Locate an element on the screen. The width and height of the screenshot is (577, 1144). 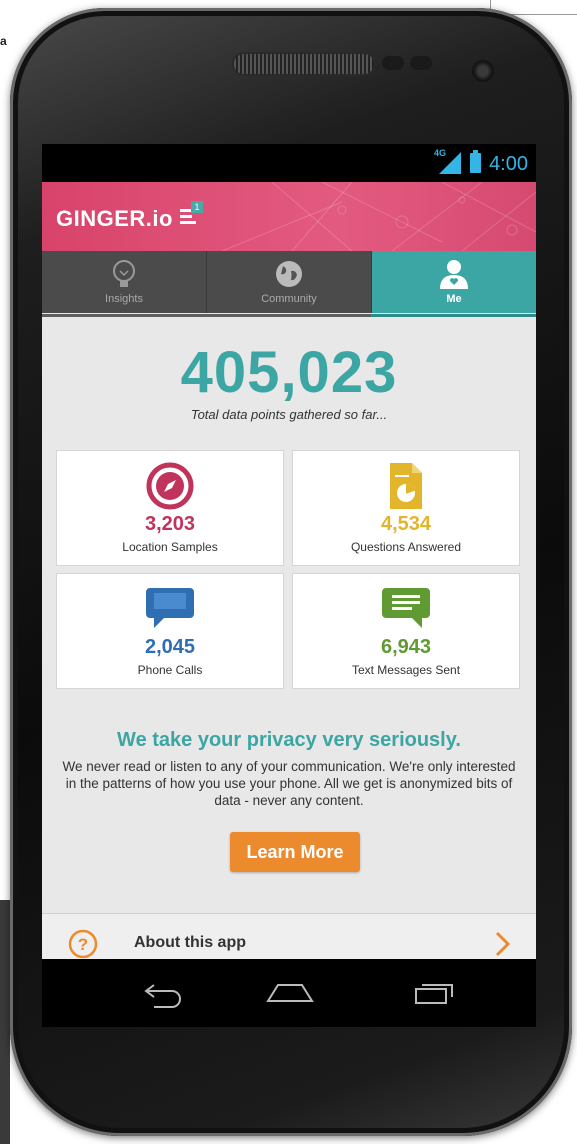
tab-insights: Insights is located at coordinates (124, 282).